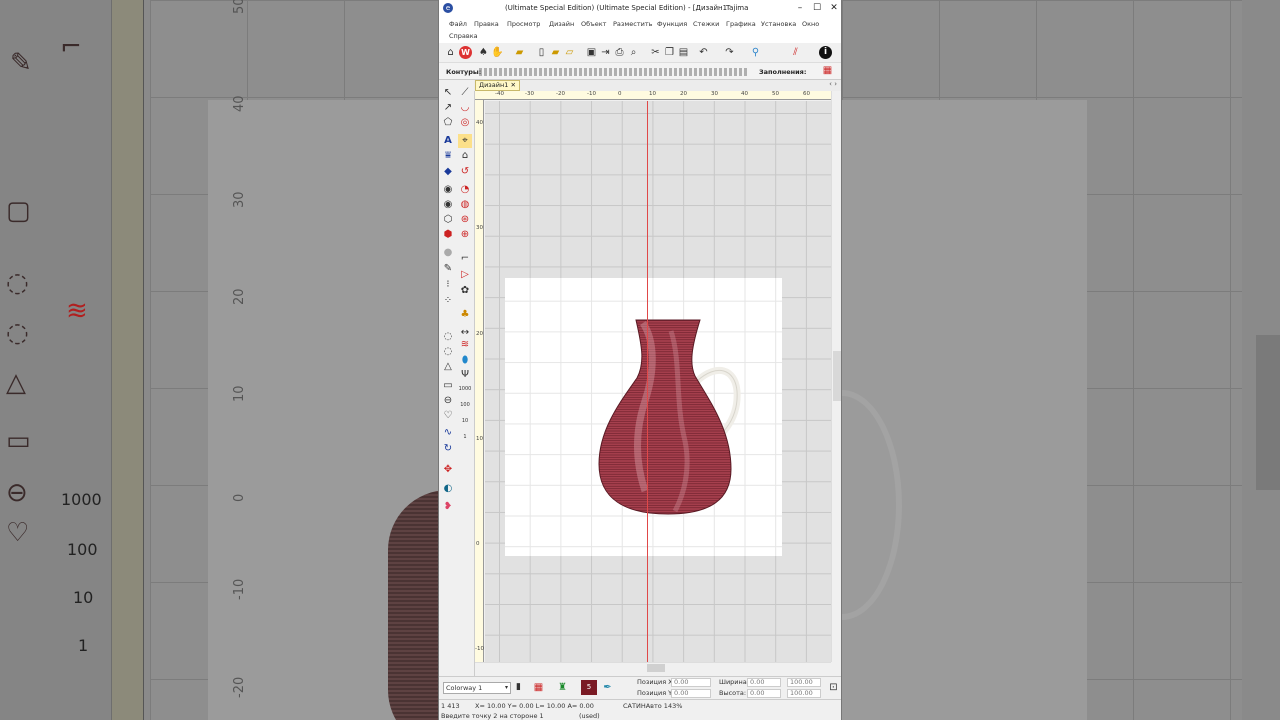 This screenshot has width=1280, height=720. I want to click on menu-stitches: Стежки, so click(706, 24).